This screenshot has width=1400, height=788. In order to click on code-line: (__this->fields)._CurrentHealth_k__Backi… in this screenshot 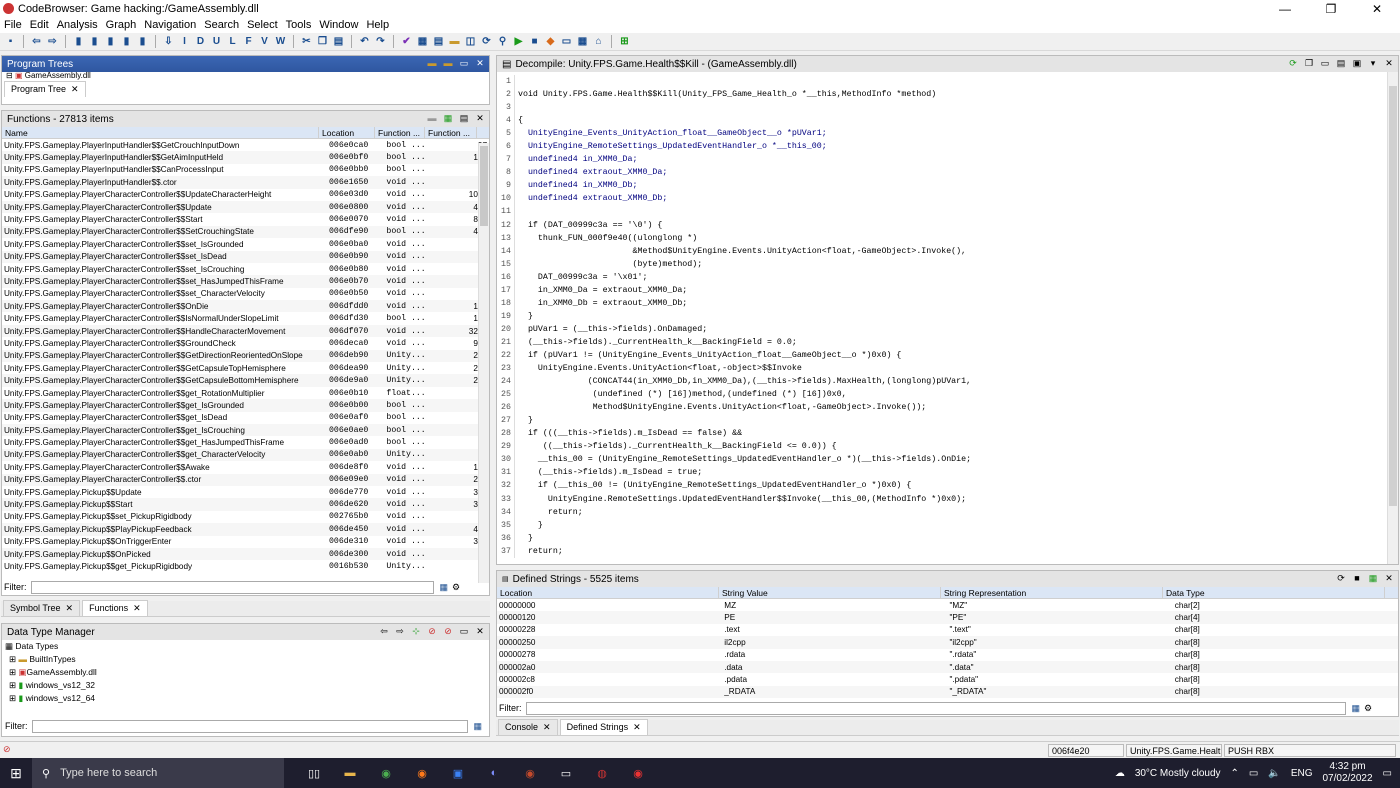, I will do `click(744, 342)`.